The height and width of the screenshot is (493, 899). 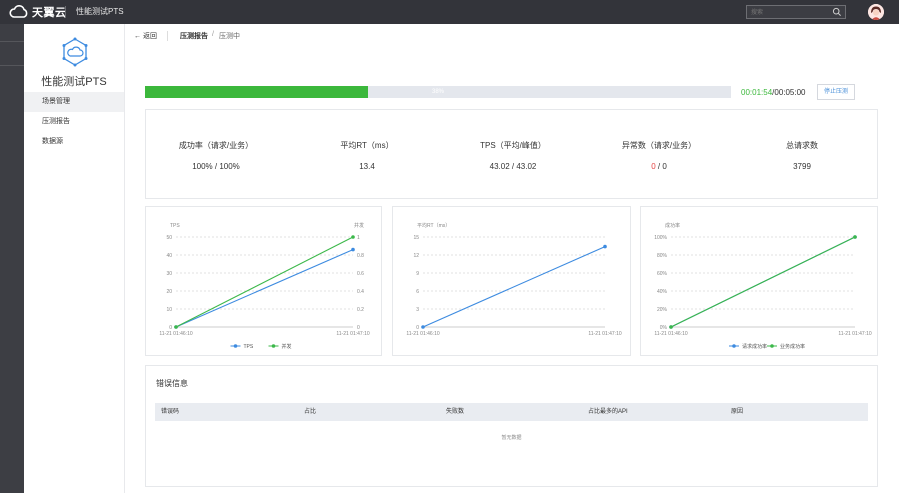 I want to click on y-tick-label: 60%, so click(x=662, y=274).